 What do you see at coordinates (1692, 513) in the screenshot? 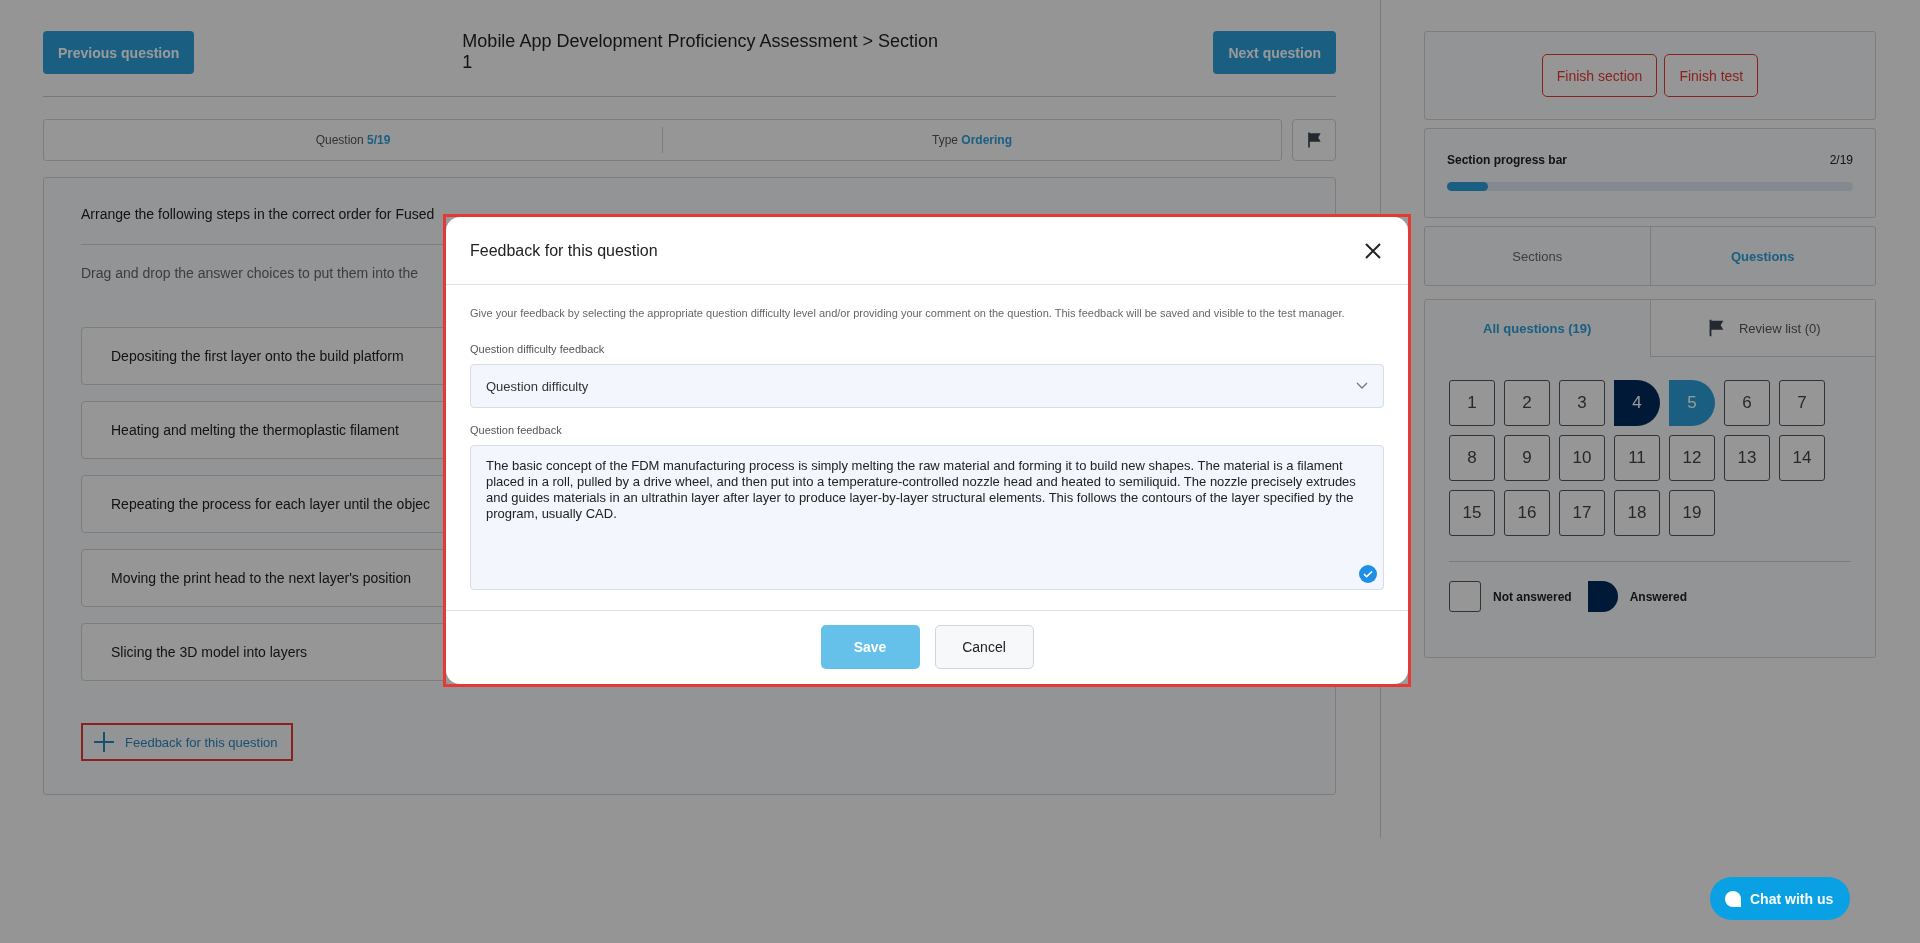
I see `question-number-button: 19` at bounding box center [1692, 513].